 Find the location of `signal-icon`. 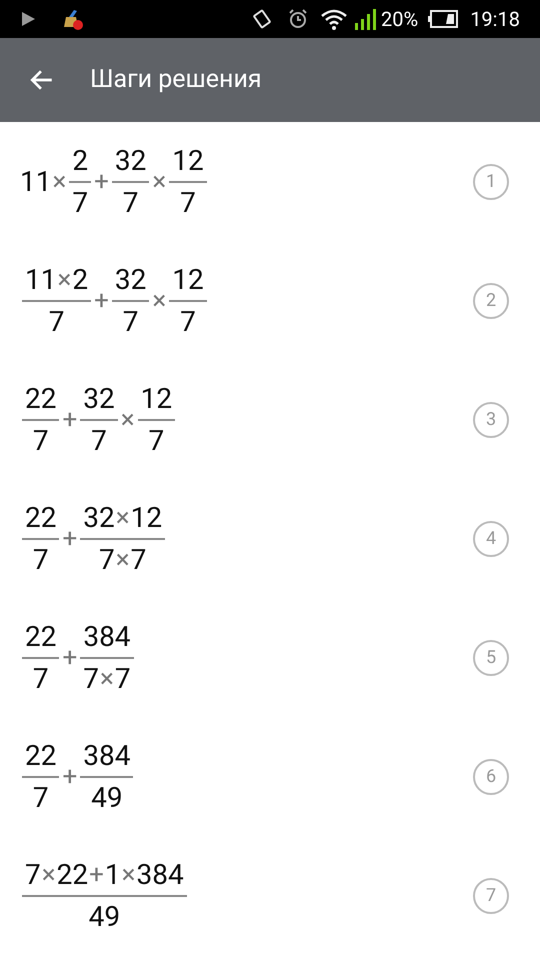

signal-icon is located at coordinates (366, 19).